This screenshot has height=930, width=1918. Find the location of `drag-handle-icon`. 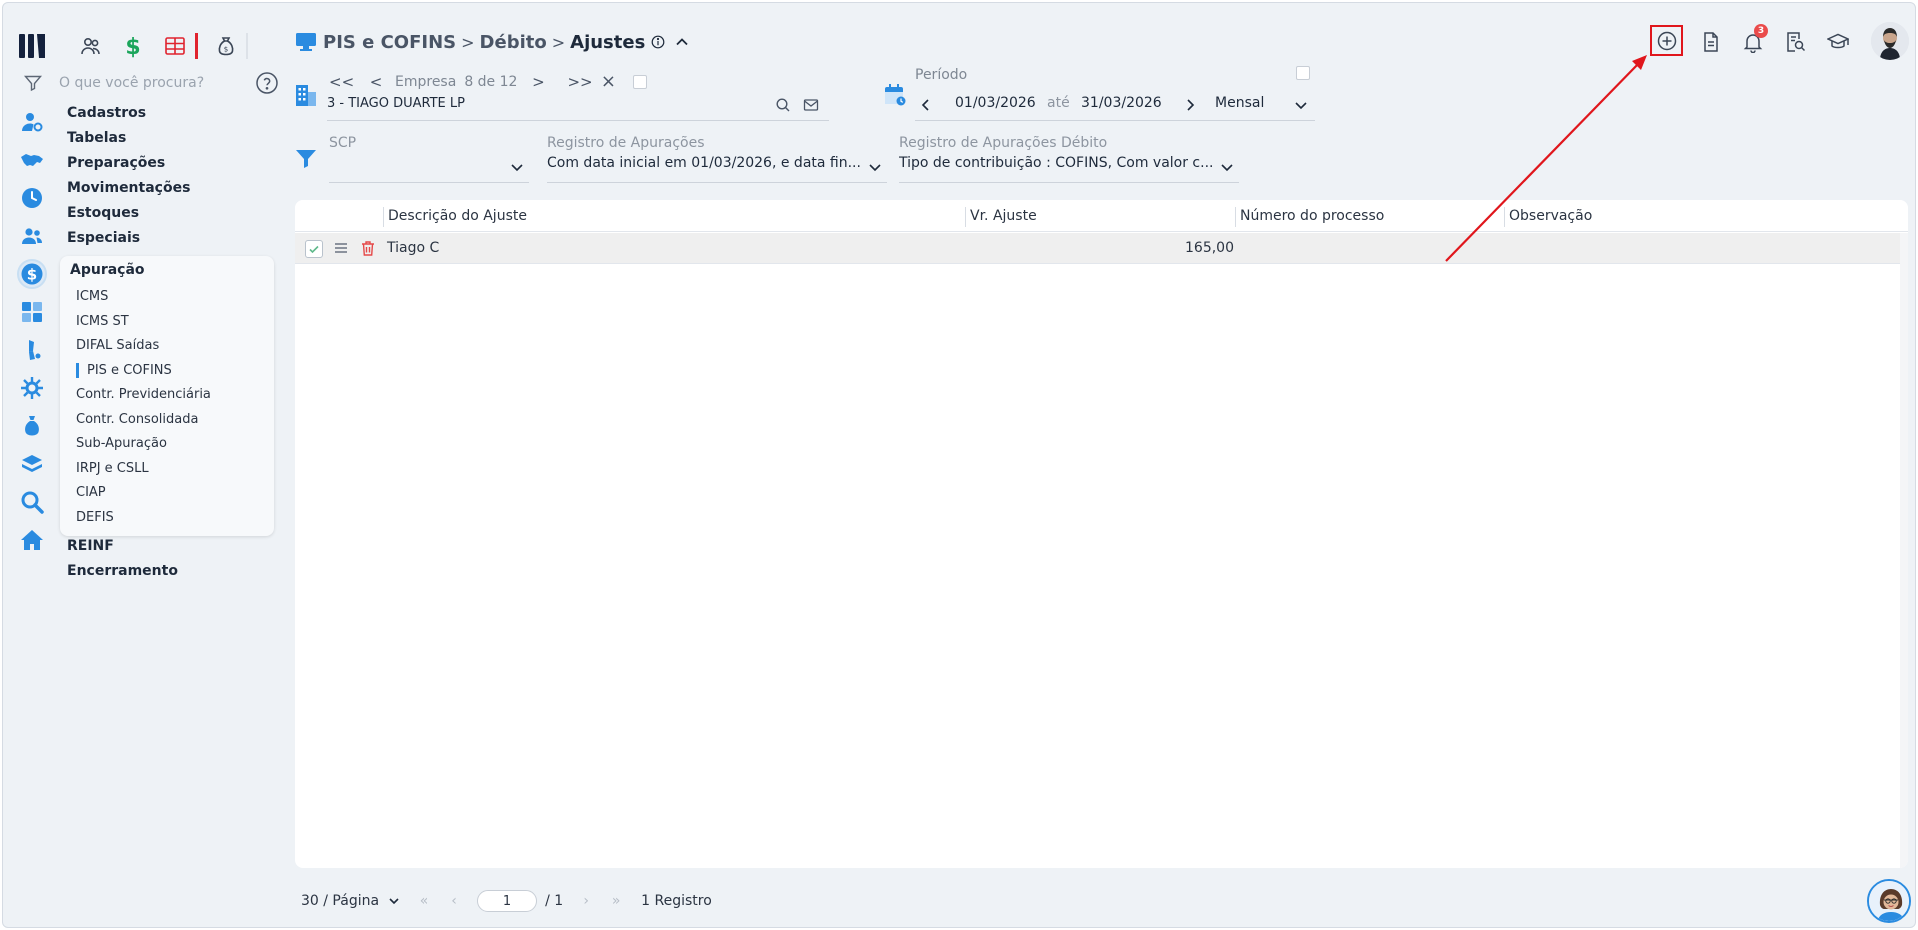

drag-handle-icon is located at coordinates (341, 248).